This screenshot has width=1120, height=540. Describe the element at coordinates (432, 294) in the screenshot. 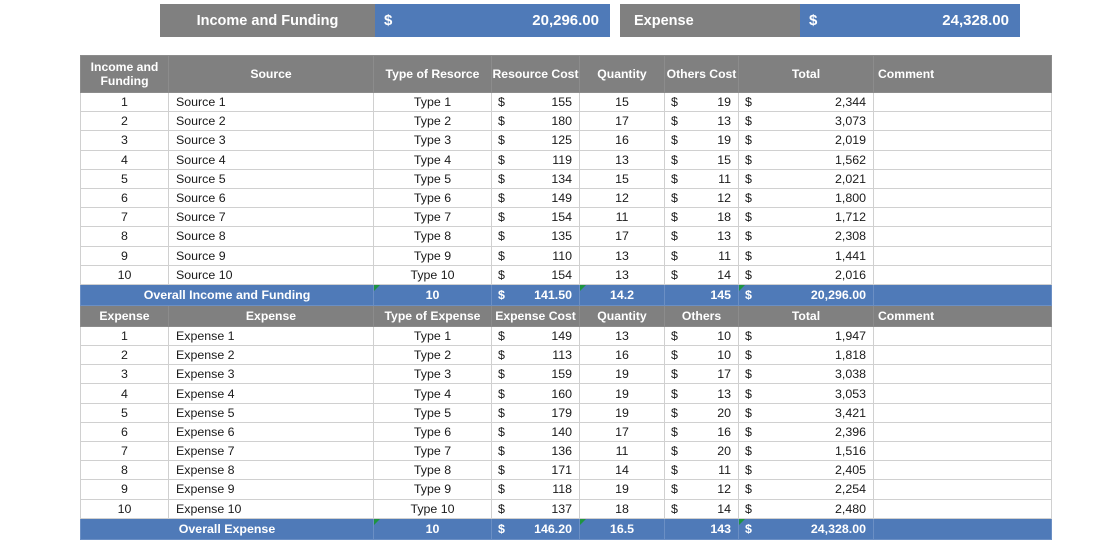

I see `income-total-type-count: 10` at that location.